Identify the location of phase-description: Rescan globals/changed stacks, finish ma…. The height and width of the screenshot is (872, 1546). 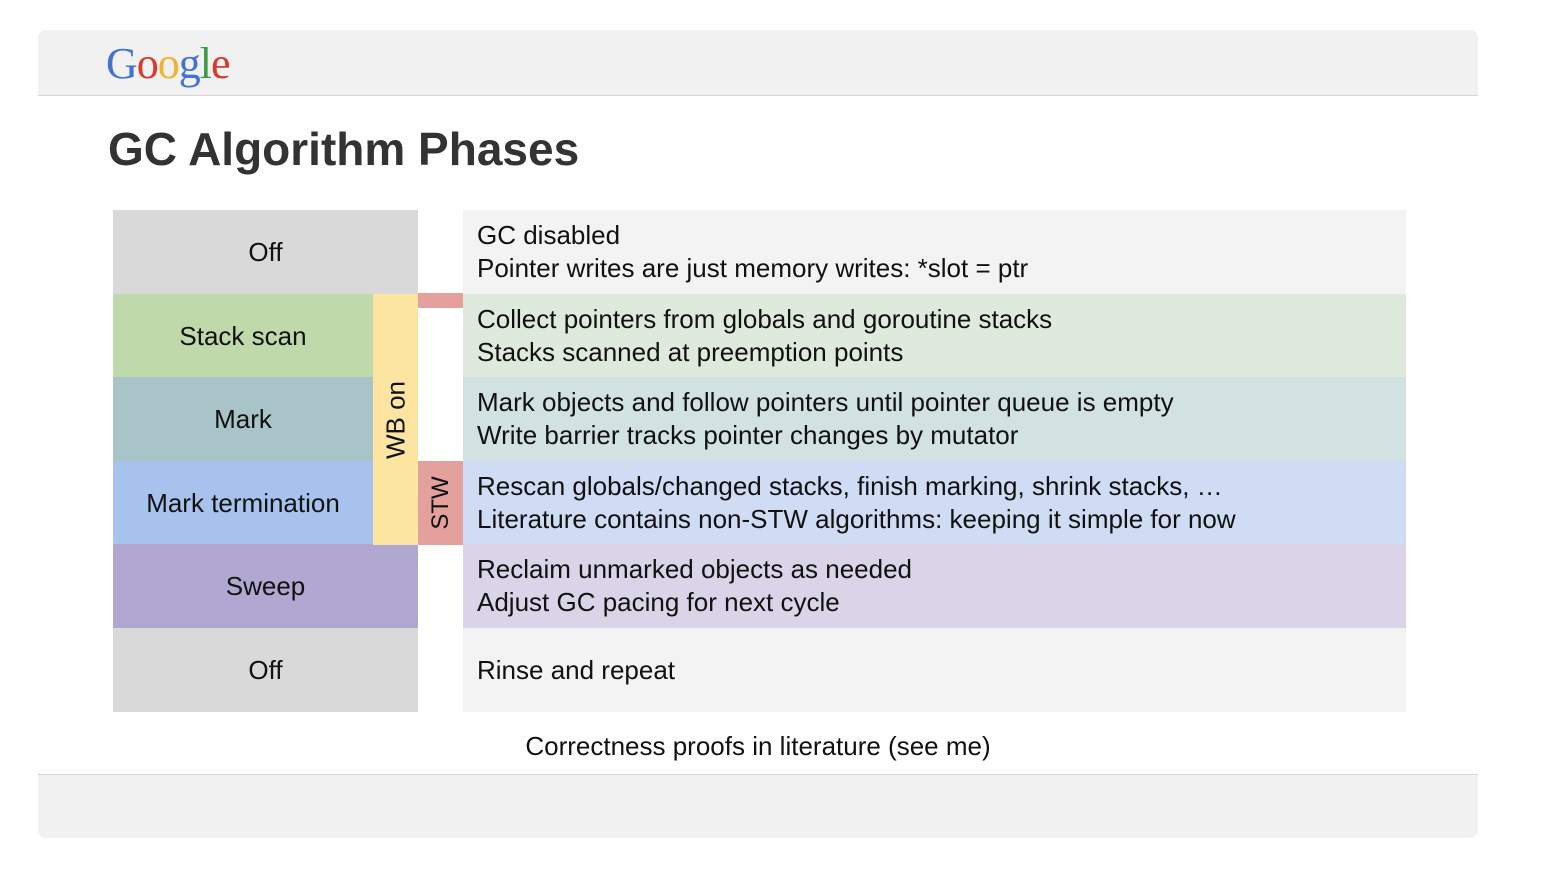
(934, 503).